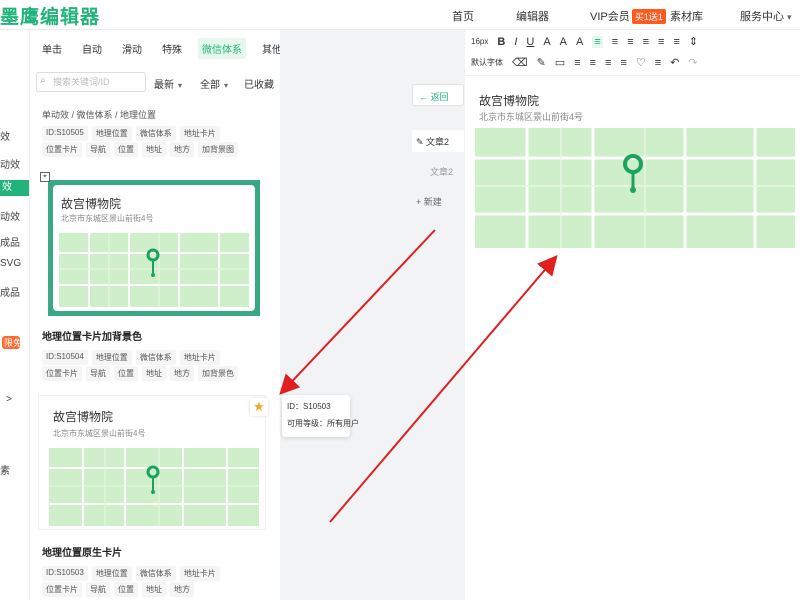  I want to click on search-input, so click(91, 82).